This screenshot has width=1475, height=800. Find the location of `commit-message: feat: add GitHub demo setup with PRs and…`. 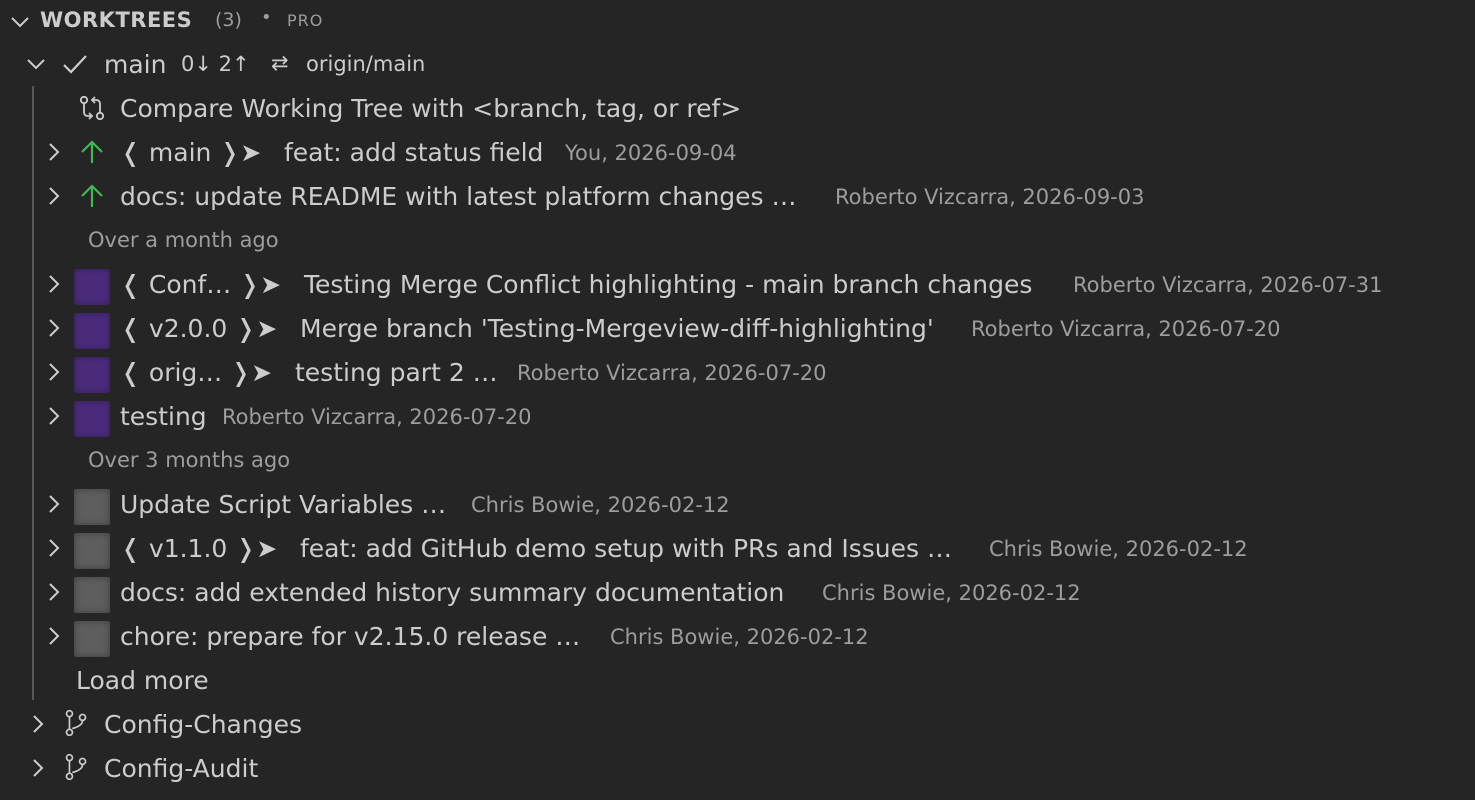

commit-message: feat: add GitHub demo setup with PRs and… is located at coordinates (626, 548).